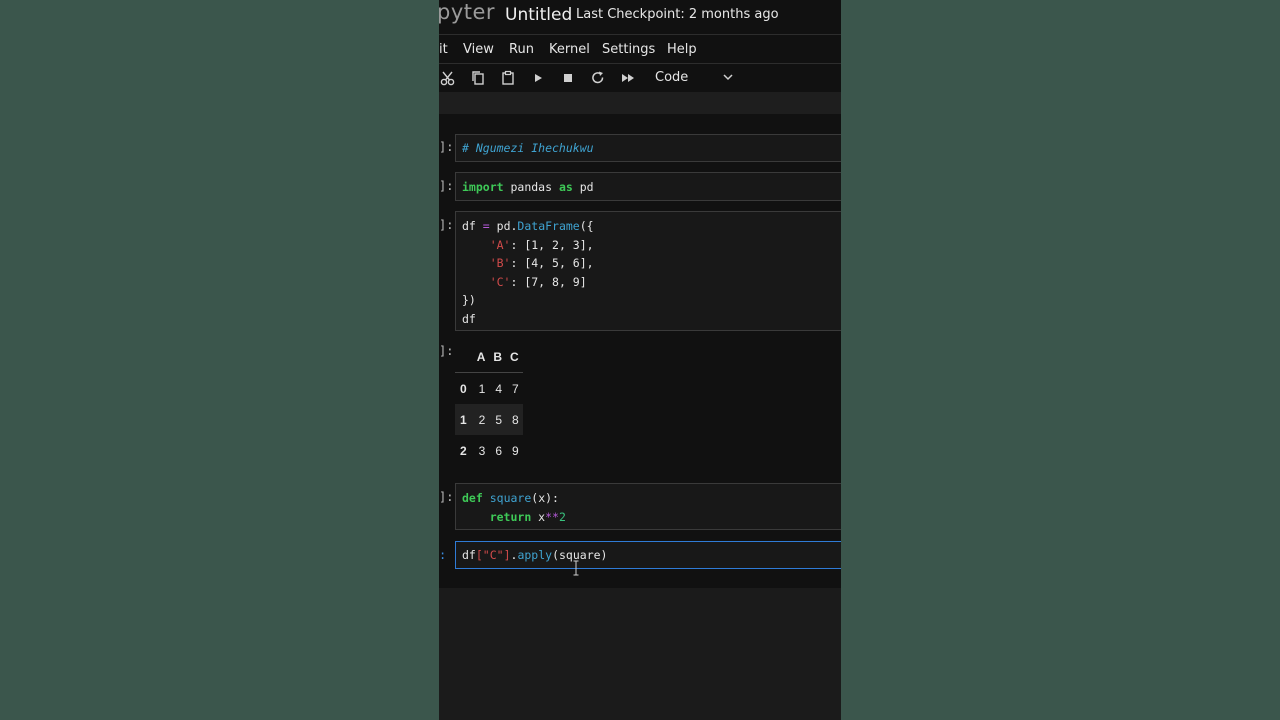 Image resolution: width=1280 pixels, height=720 pixels. I want to click on code-cell-apply: df["C"].apply(square), so click(648, 555).